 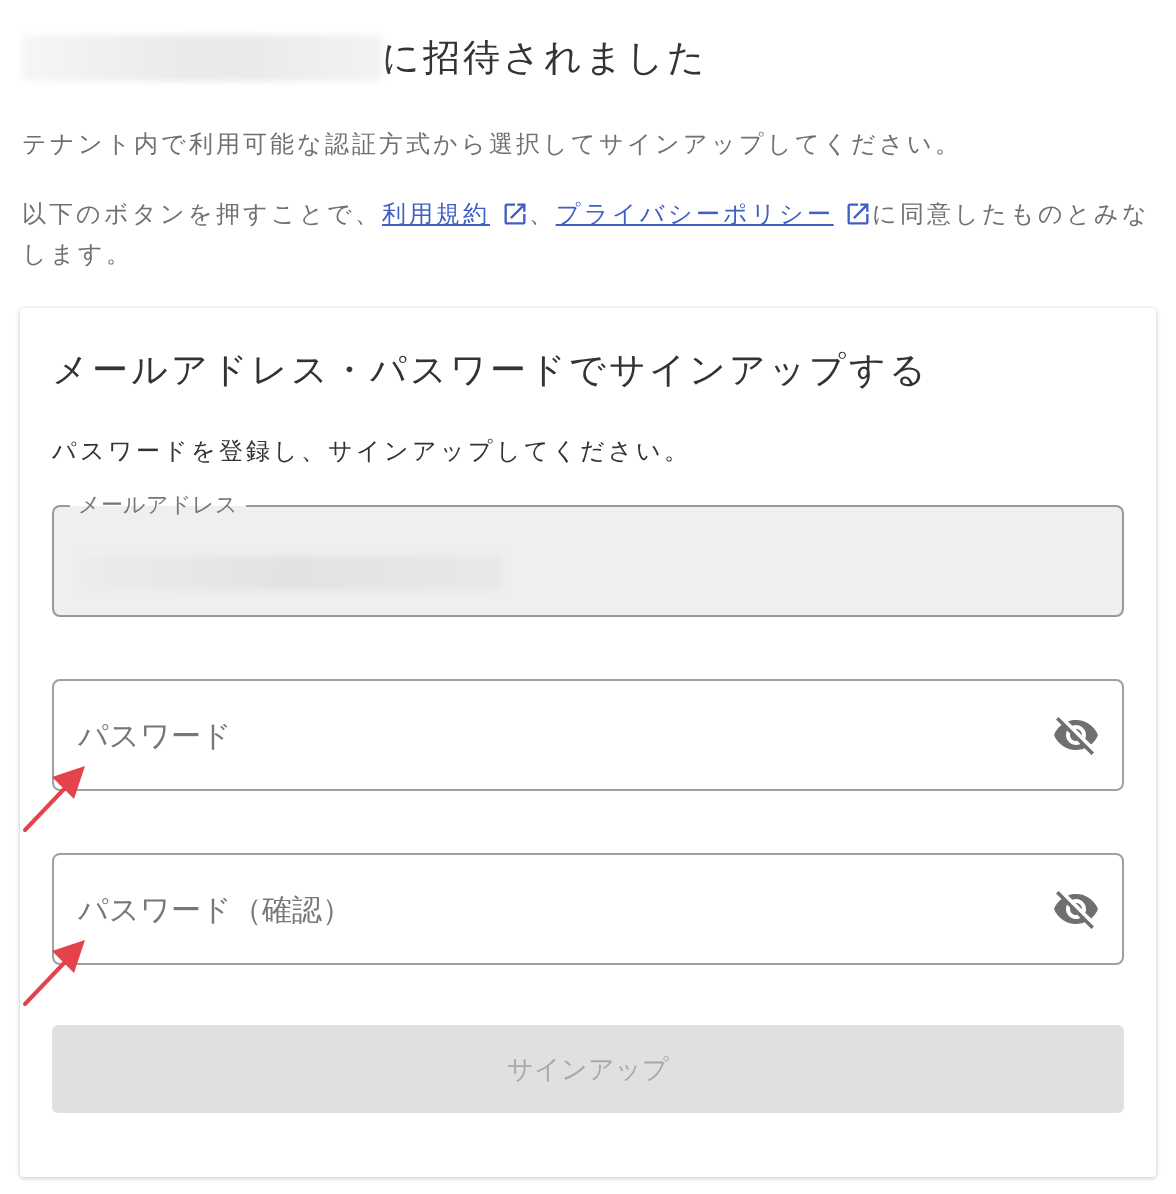 I want to click on intro-text: テナント内で利用可能な認証方式から選択してサインアップしてください。, so click(x=492, y=144).